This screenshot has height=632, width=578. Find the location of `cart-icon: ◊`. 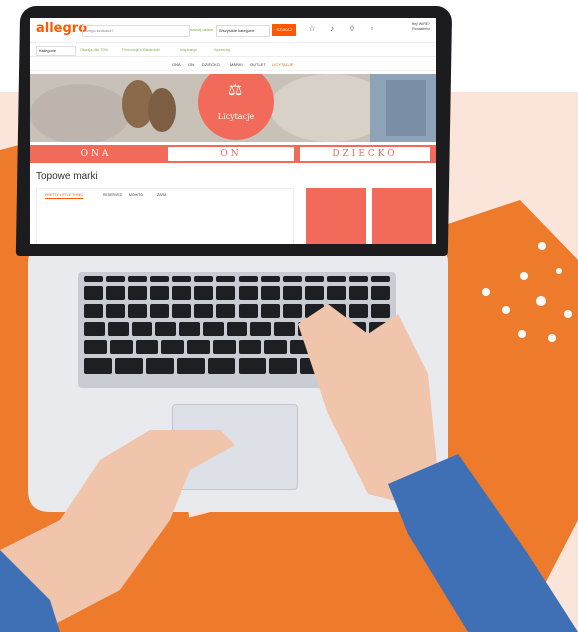

cart-icon: ◊ is located at coordinates (352, 29).